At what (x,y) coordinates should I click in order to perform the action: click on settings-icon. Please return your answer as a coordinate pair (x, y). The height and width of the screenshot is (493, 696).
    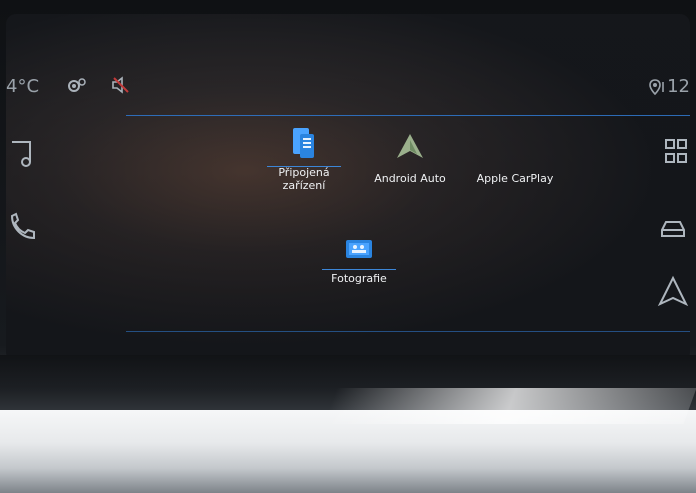
    Looking at the image, I should click on (76, 85).